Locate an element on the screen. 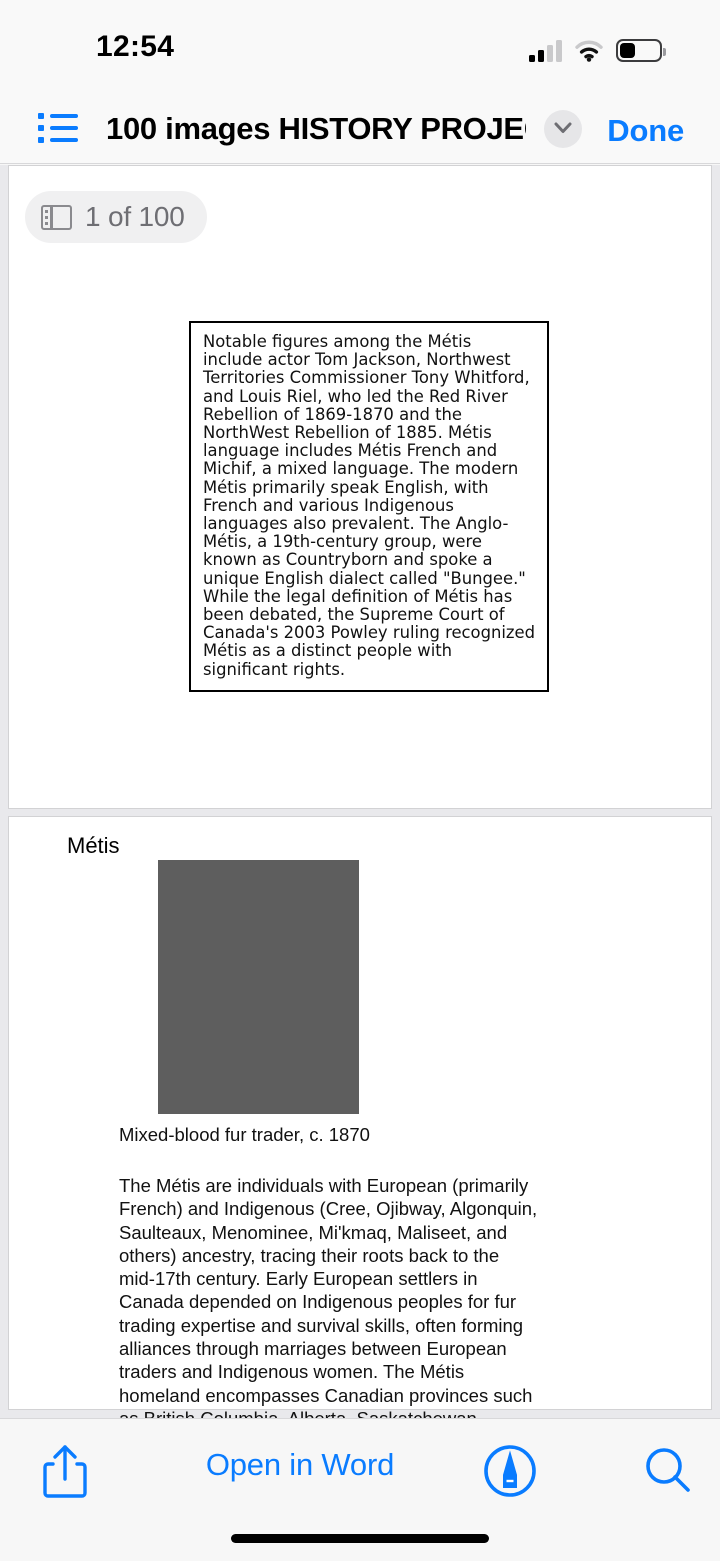 The height and width of the screenshot is (1561, 720). open-in-word-button: Open in Word is located at coordinates (300, 1465).